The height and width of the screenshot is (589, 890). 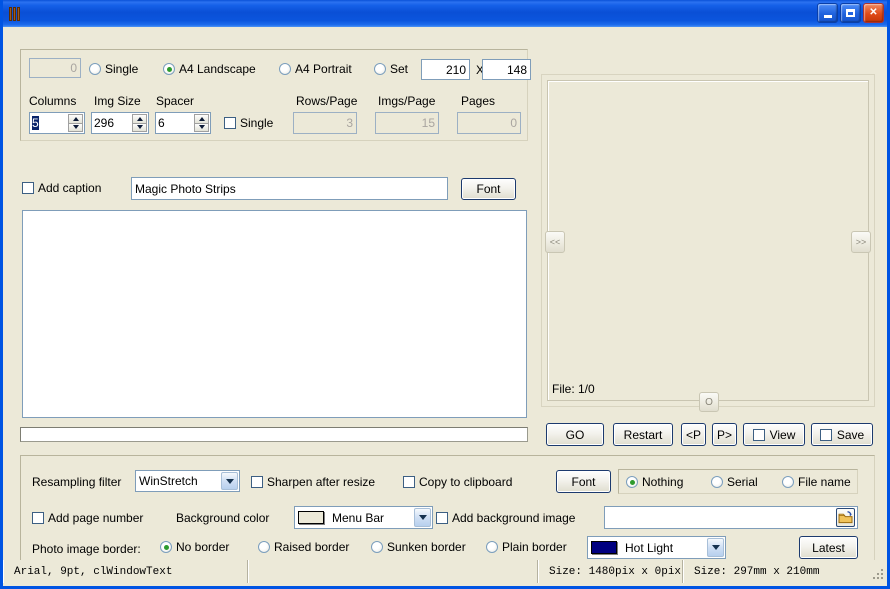 I want to click on radio-a4-landscape: A4 Landscape, so click(x=209, y=69).